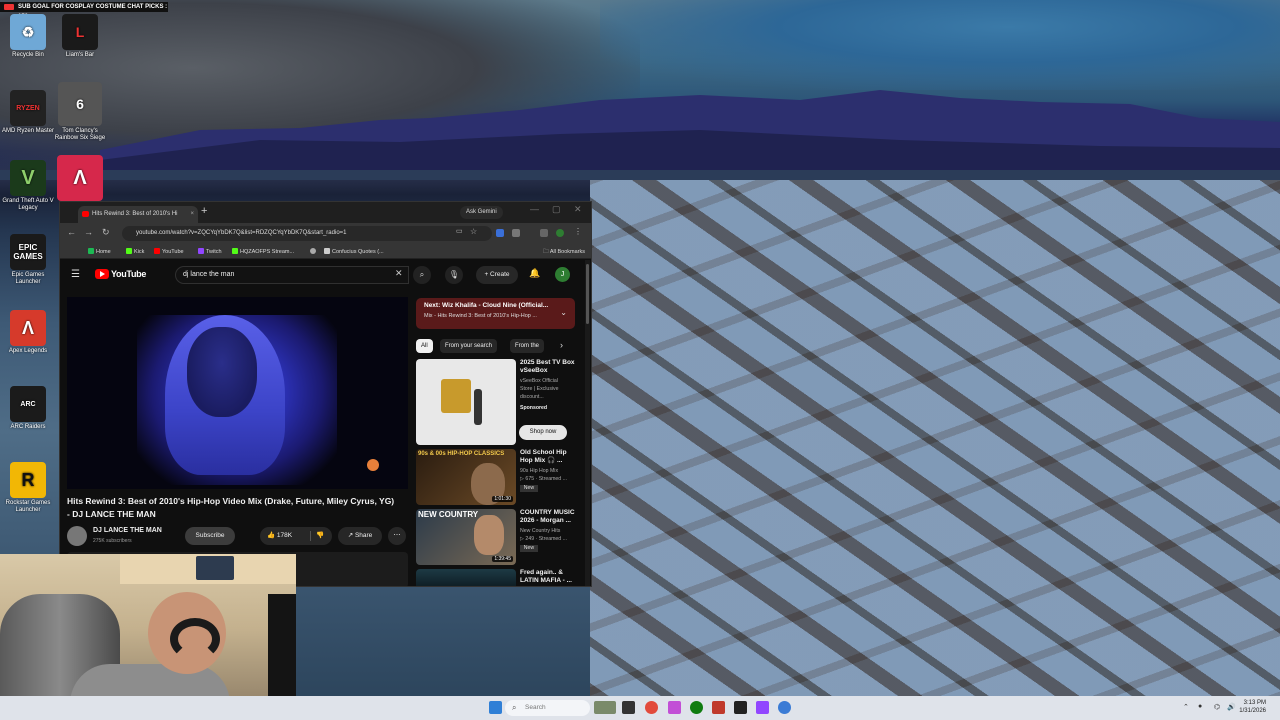 The height and width of the screenshot is (720, 1280). Describe the element at coordinates (28, 488) in the screenshot. I see `rockstar-launcher-icon: R Rockstar Games Launcher` at that location.